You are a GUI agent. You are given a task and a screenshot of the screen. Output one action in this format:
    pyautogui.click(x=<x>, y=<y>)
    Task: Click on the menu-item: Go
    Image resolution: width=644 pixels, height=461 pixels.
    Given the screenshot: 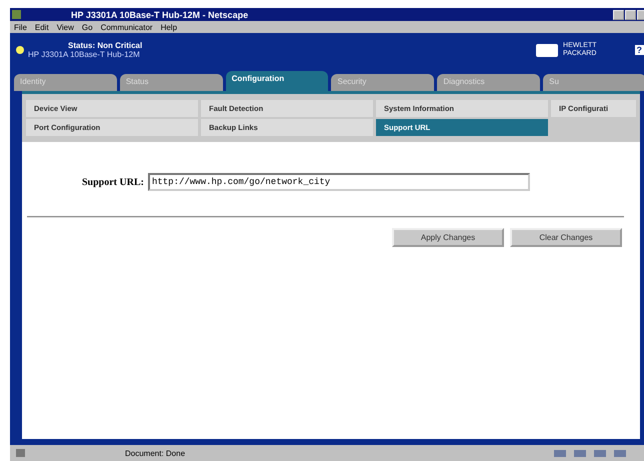 What is the action you would take?
    pyautogui.click(x=87, y=27)
    